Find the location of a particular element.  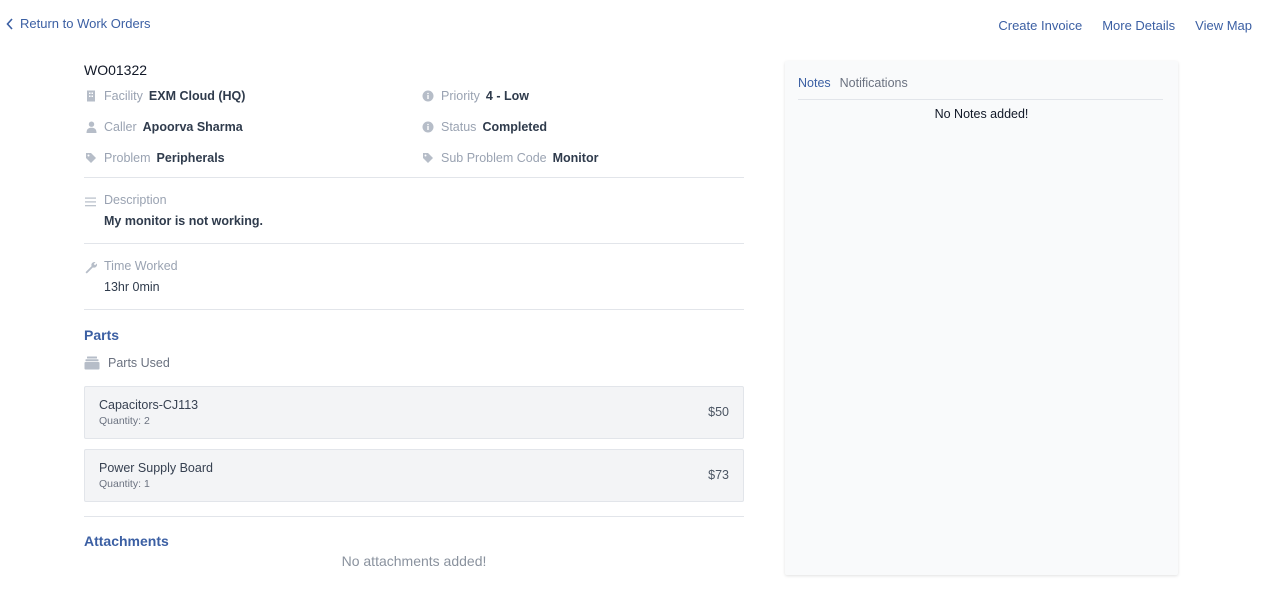

part-quantity: Quantity: 1 is located at coordinates (124, 484).